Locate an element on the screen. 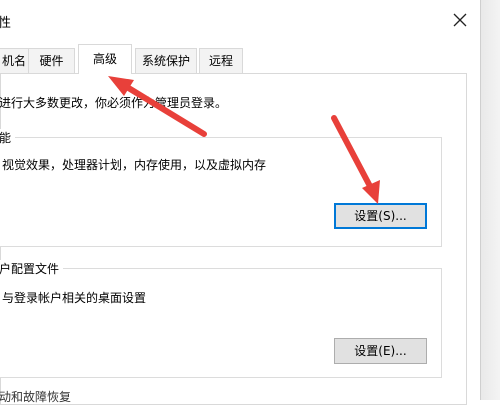  window-edge is located at coordinates (490, 200).